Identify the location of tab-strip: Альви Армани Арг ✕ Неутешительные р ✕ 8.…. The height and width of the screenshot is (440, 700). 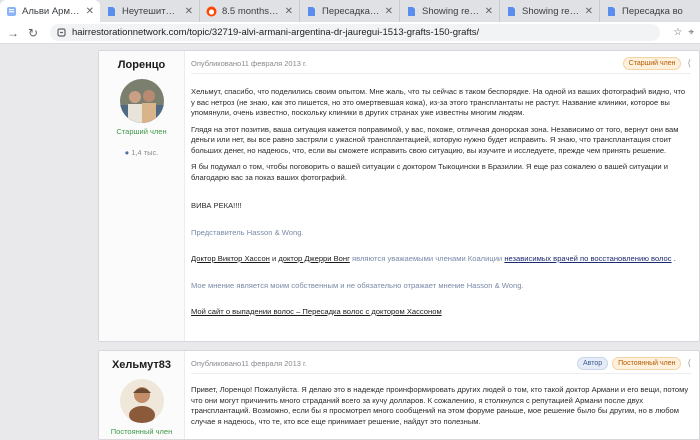
(350, 11).